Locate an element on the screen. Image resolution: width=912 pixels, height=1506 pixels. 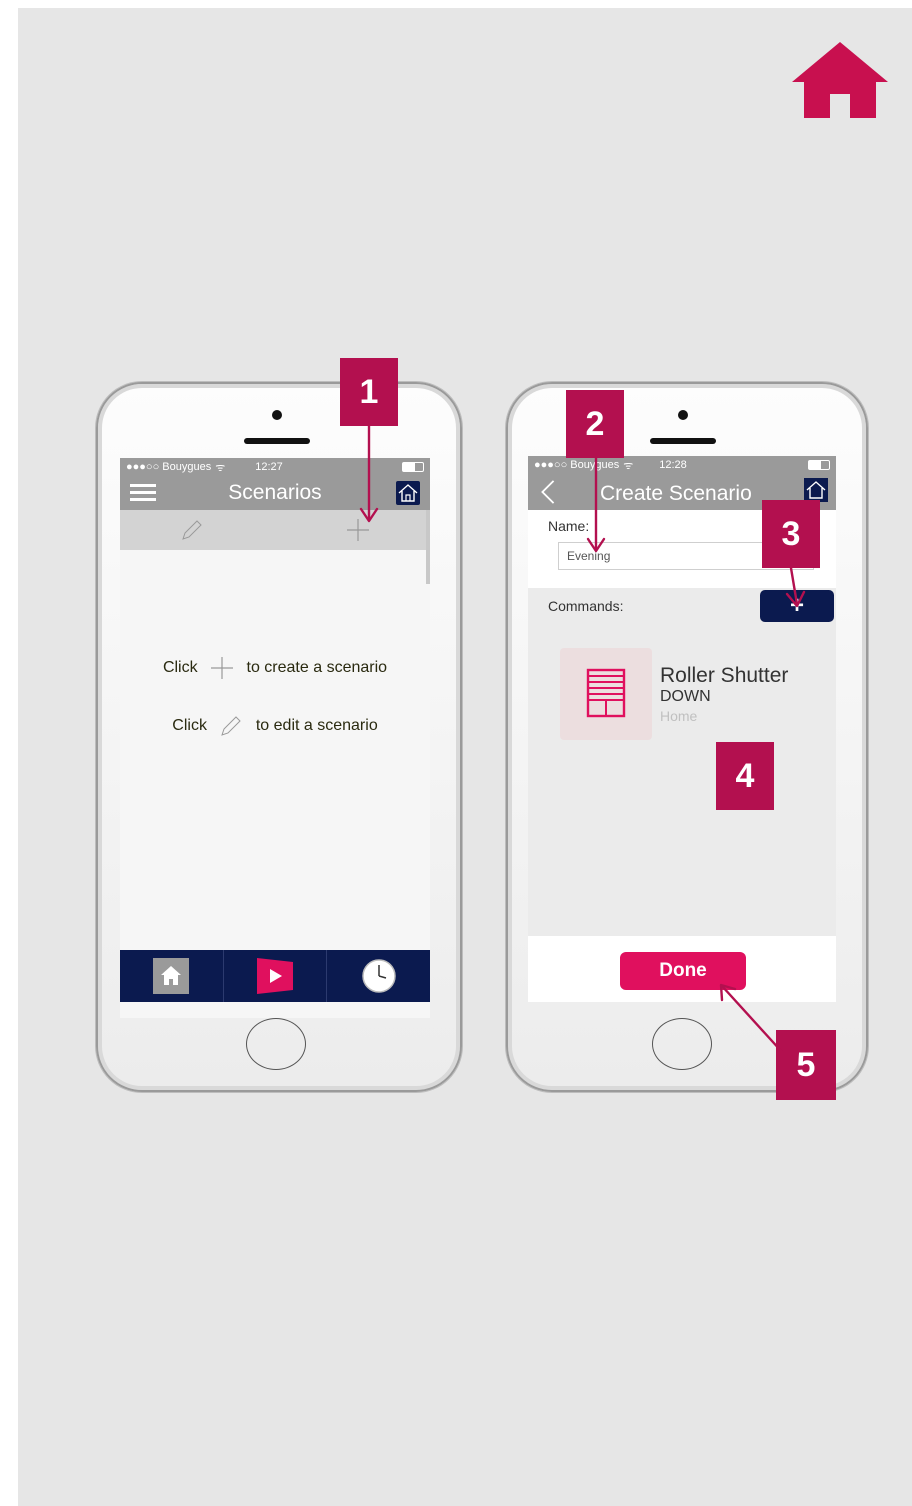
command-action: DOWN is located at coordinates (685, 696).